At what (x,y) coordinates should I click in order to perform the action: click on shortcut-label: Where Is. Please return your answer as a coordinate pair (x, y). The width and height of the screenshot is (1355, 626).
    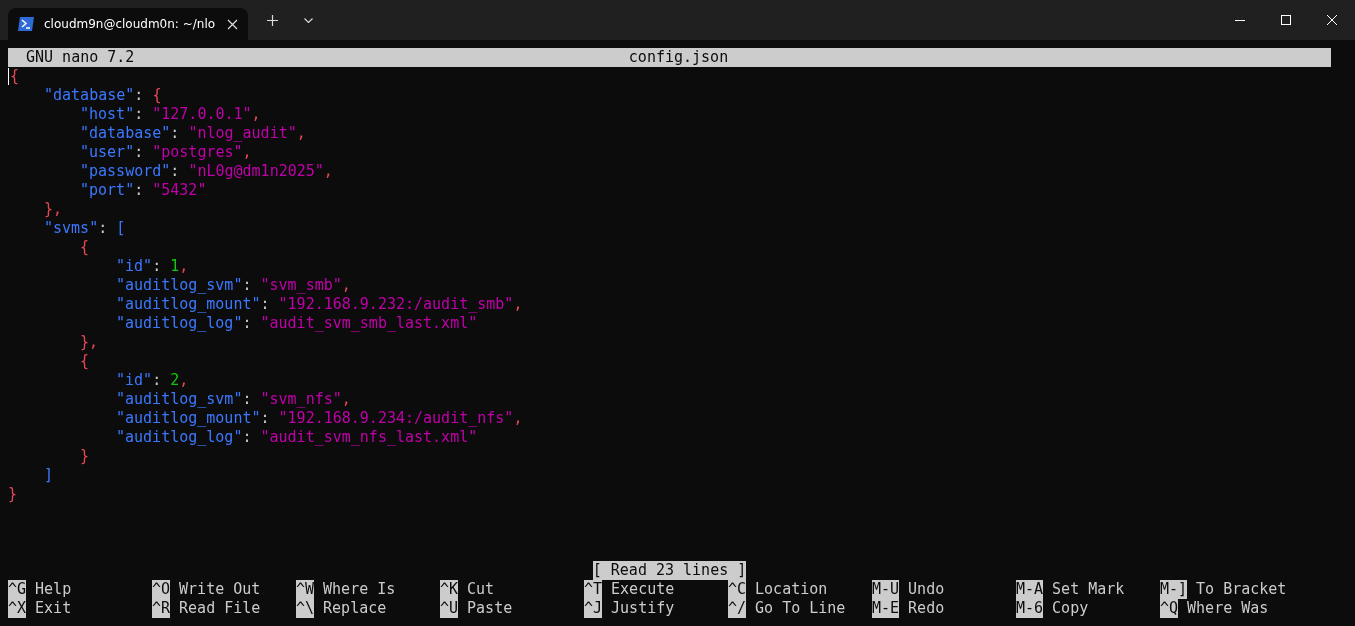
    Looking at the image, I should click on (359, 589).